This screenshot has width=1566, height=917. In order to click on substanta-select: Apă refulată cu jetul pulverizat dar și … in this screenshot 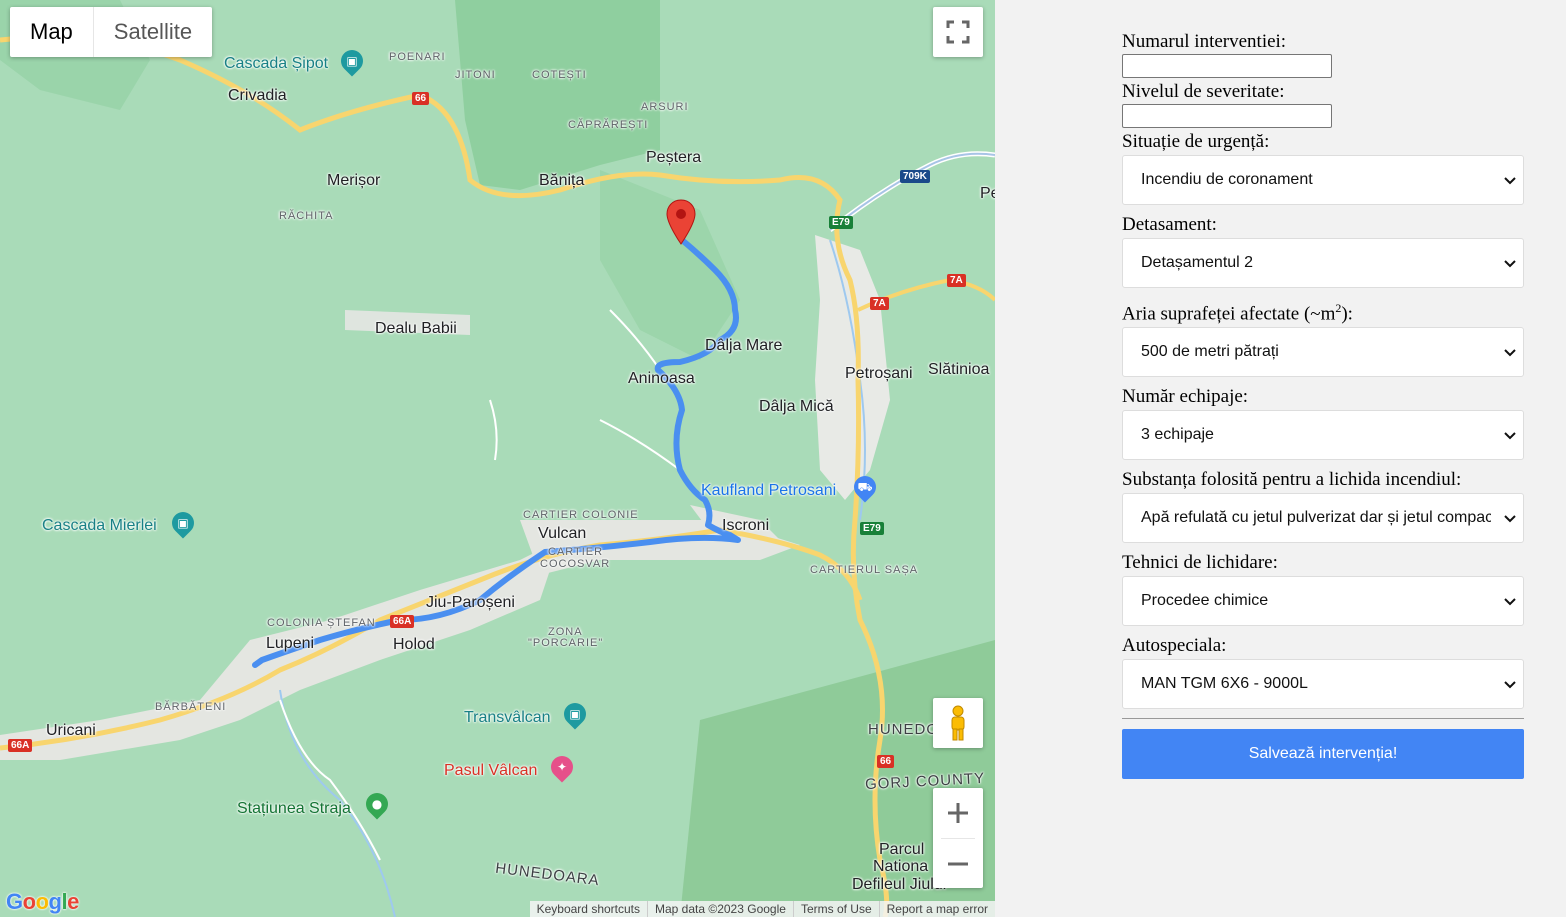, I will do `click(1323, 518)`.